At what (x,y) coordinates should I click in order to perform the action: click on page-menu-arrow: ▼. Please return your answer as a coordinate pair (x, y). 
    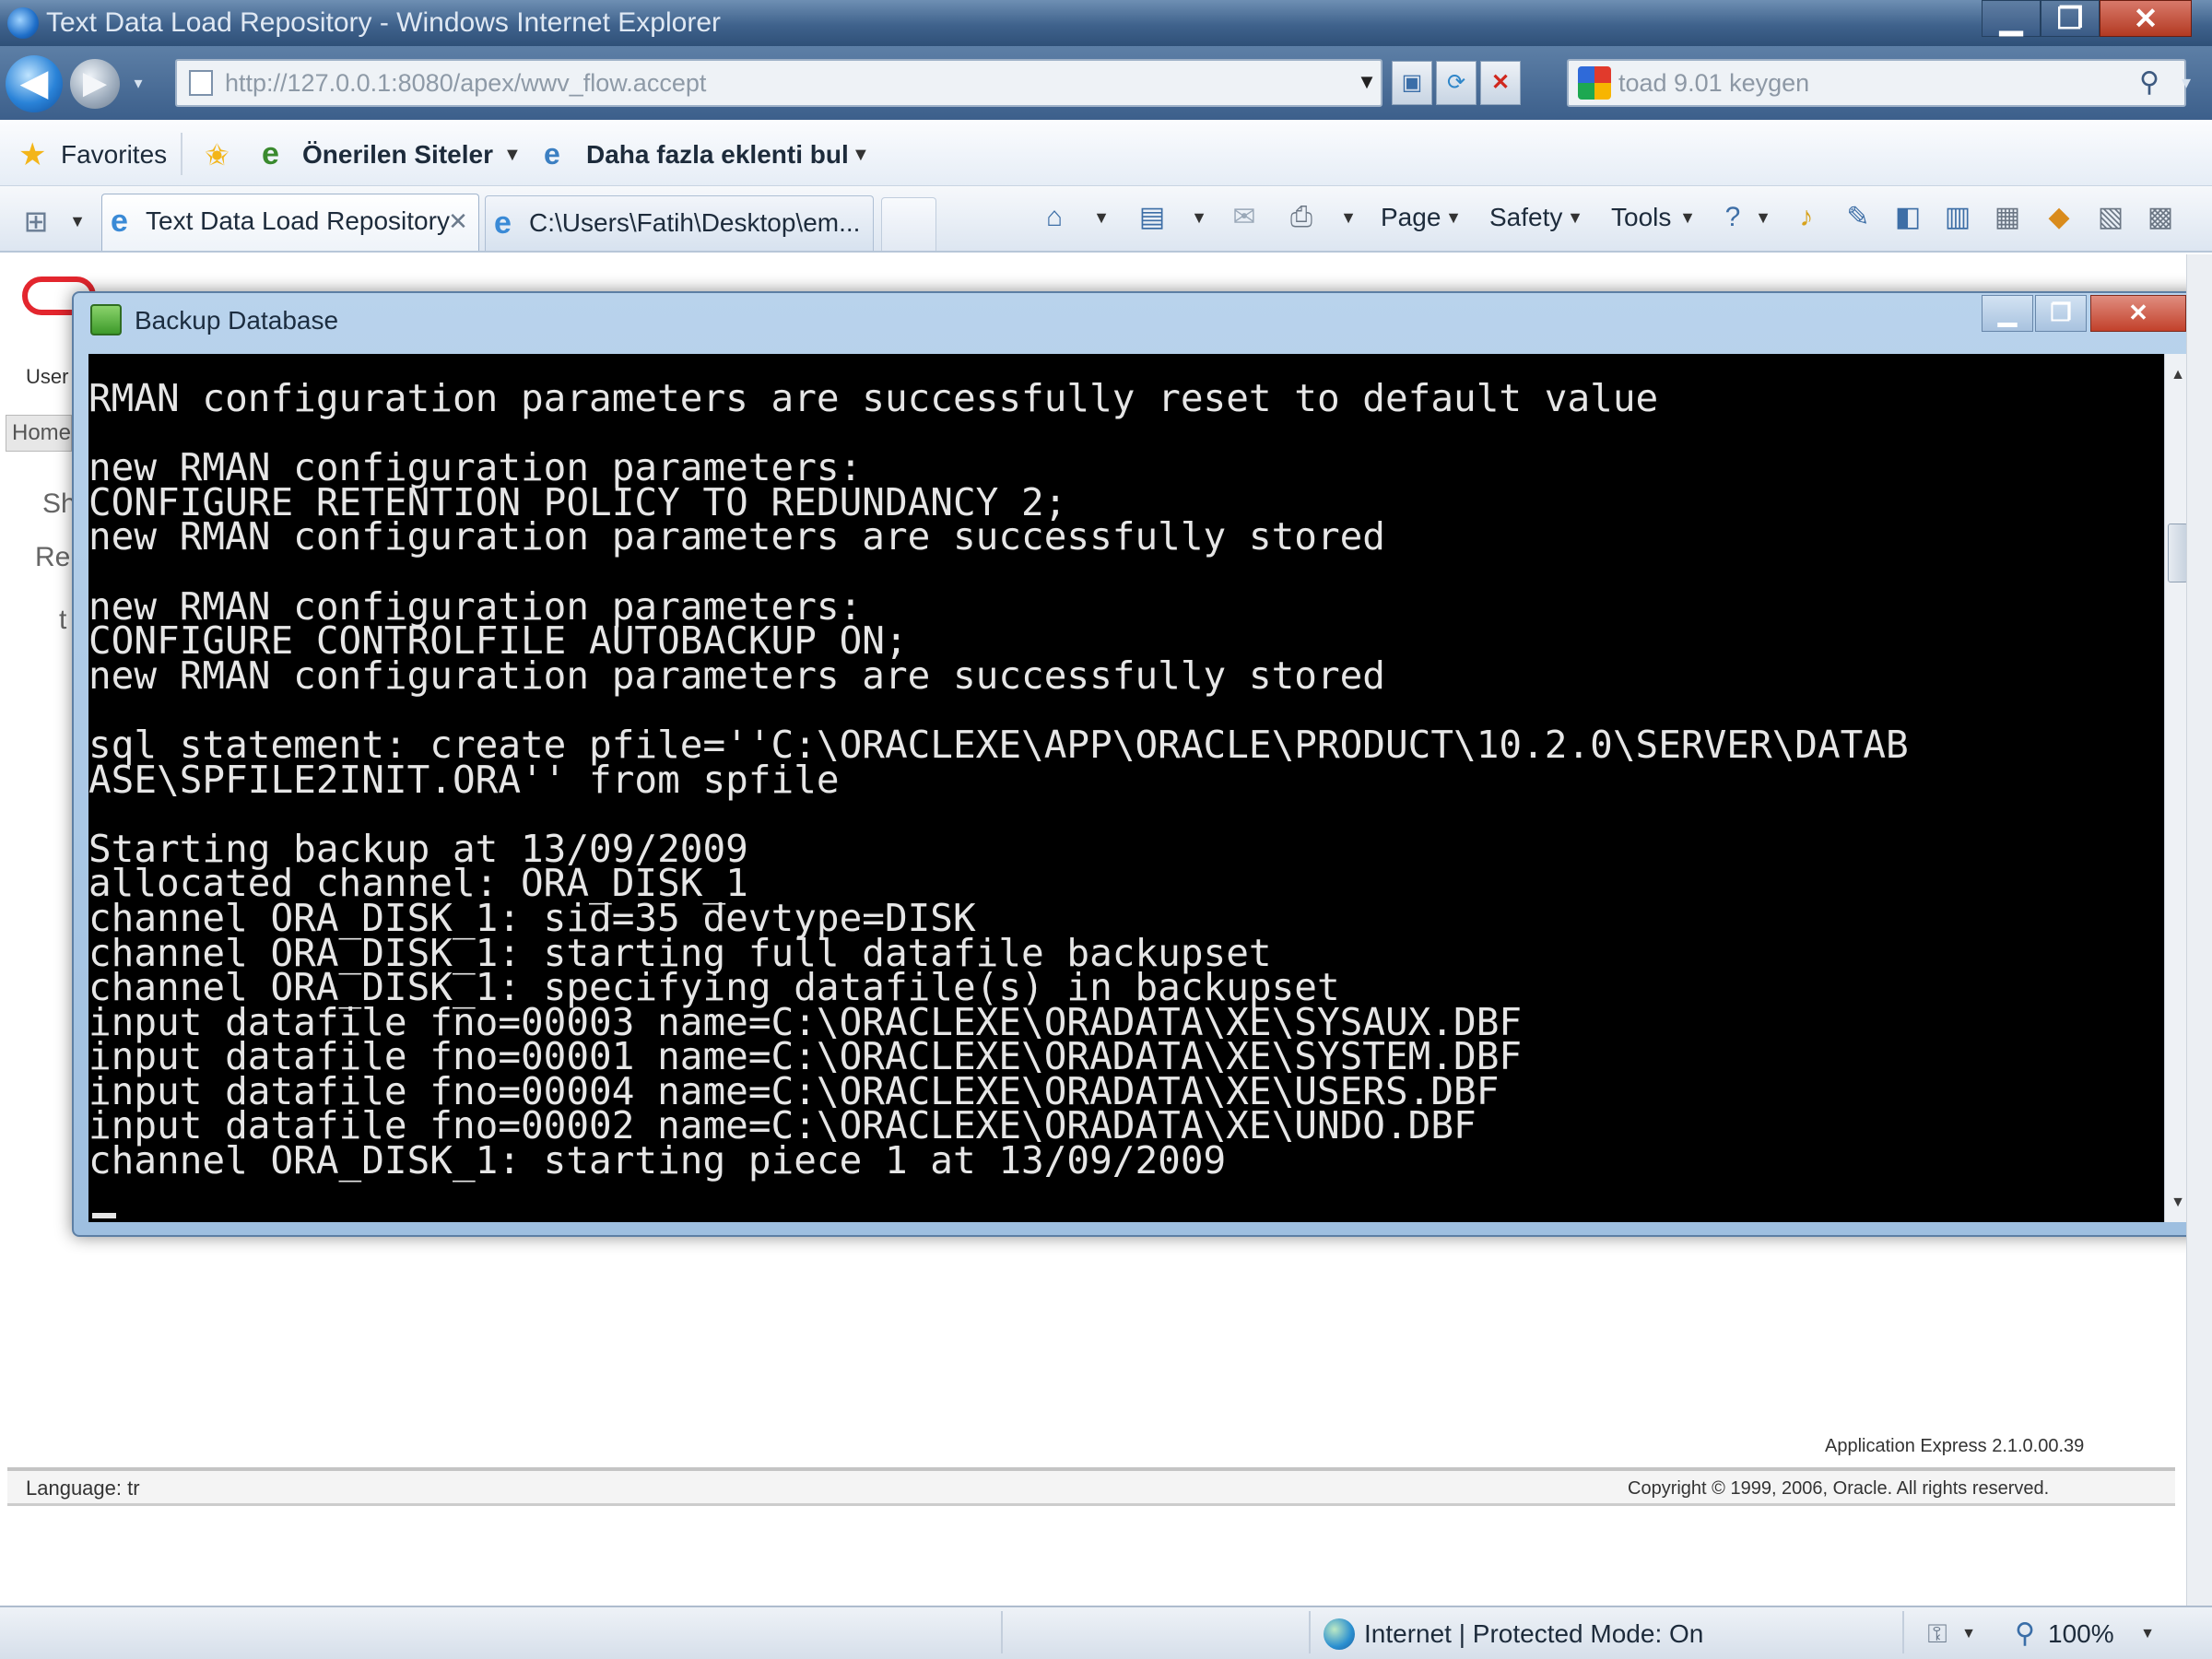
    Looking at the image, I should click on (1453, 217).